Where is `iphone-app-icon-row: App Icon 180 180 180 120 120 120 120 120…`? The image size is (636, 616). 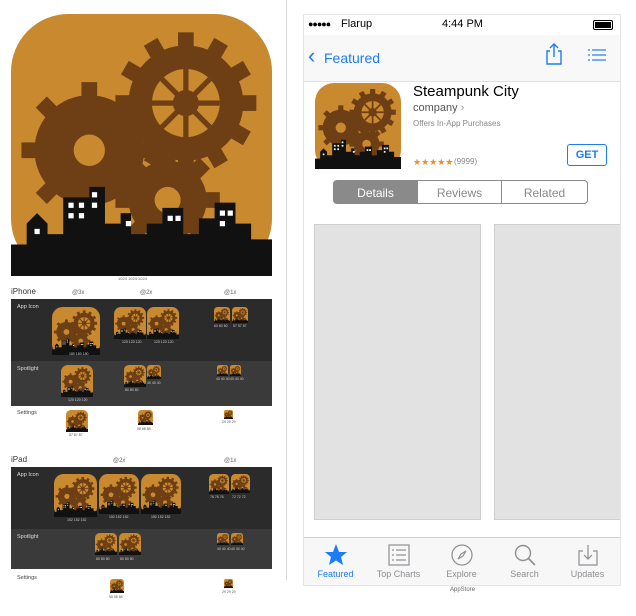
iphone-app-icon-row: App Icon 180 180 180 120 120 120 120 120… is located at coordinates (141, 330).